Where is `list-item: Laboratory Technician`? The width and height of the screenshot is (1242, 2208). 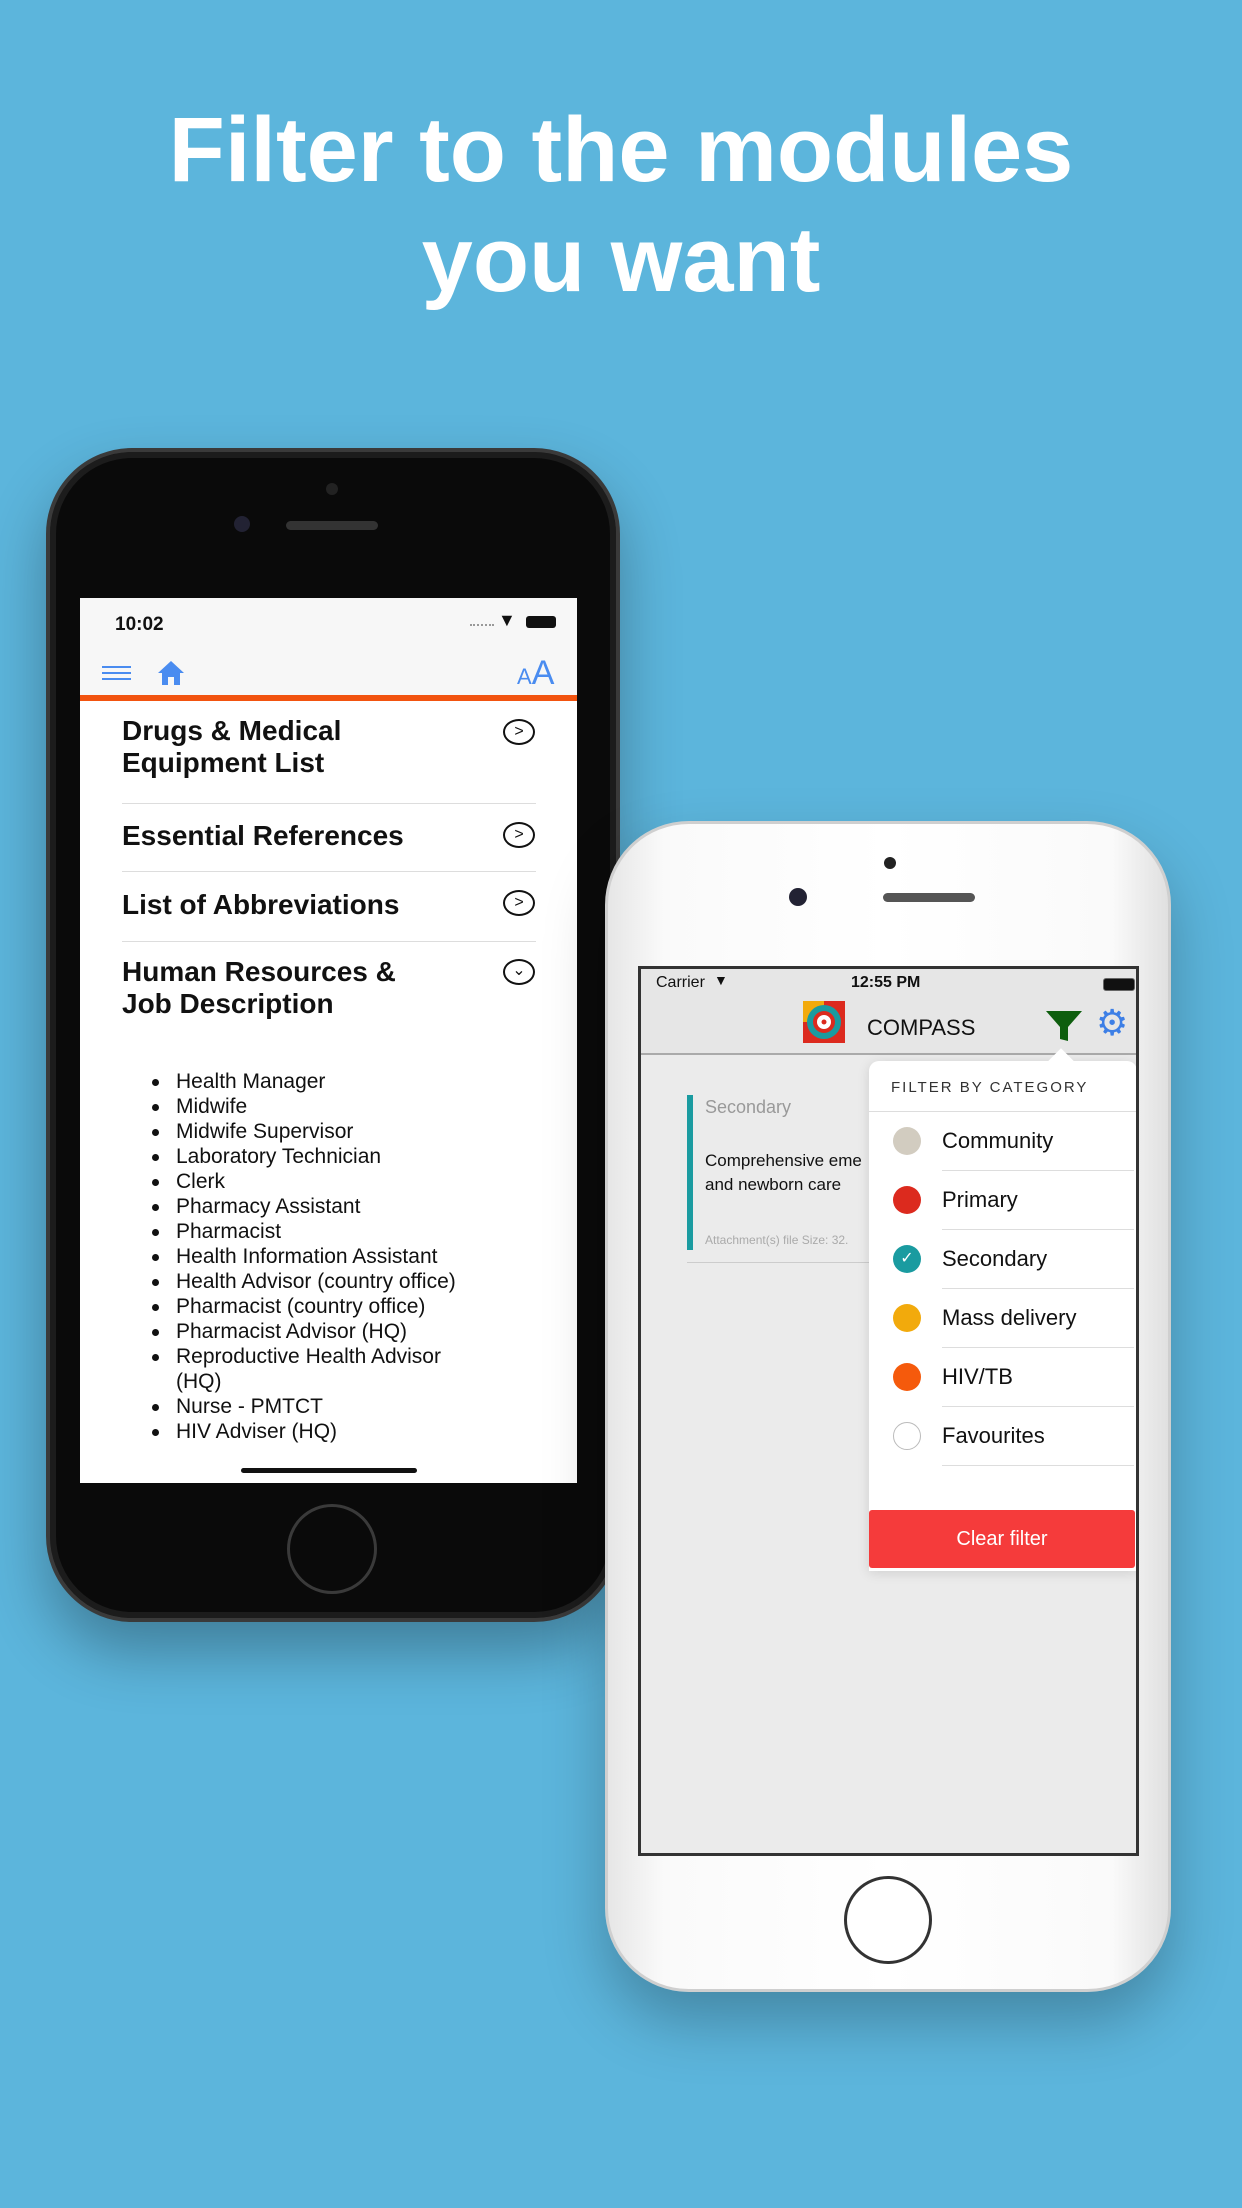 list-item: Laboratory Technician is located at coordinates (348, 1156).